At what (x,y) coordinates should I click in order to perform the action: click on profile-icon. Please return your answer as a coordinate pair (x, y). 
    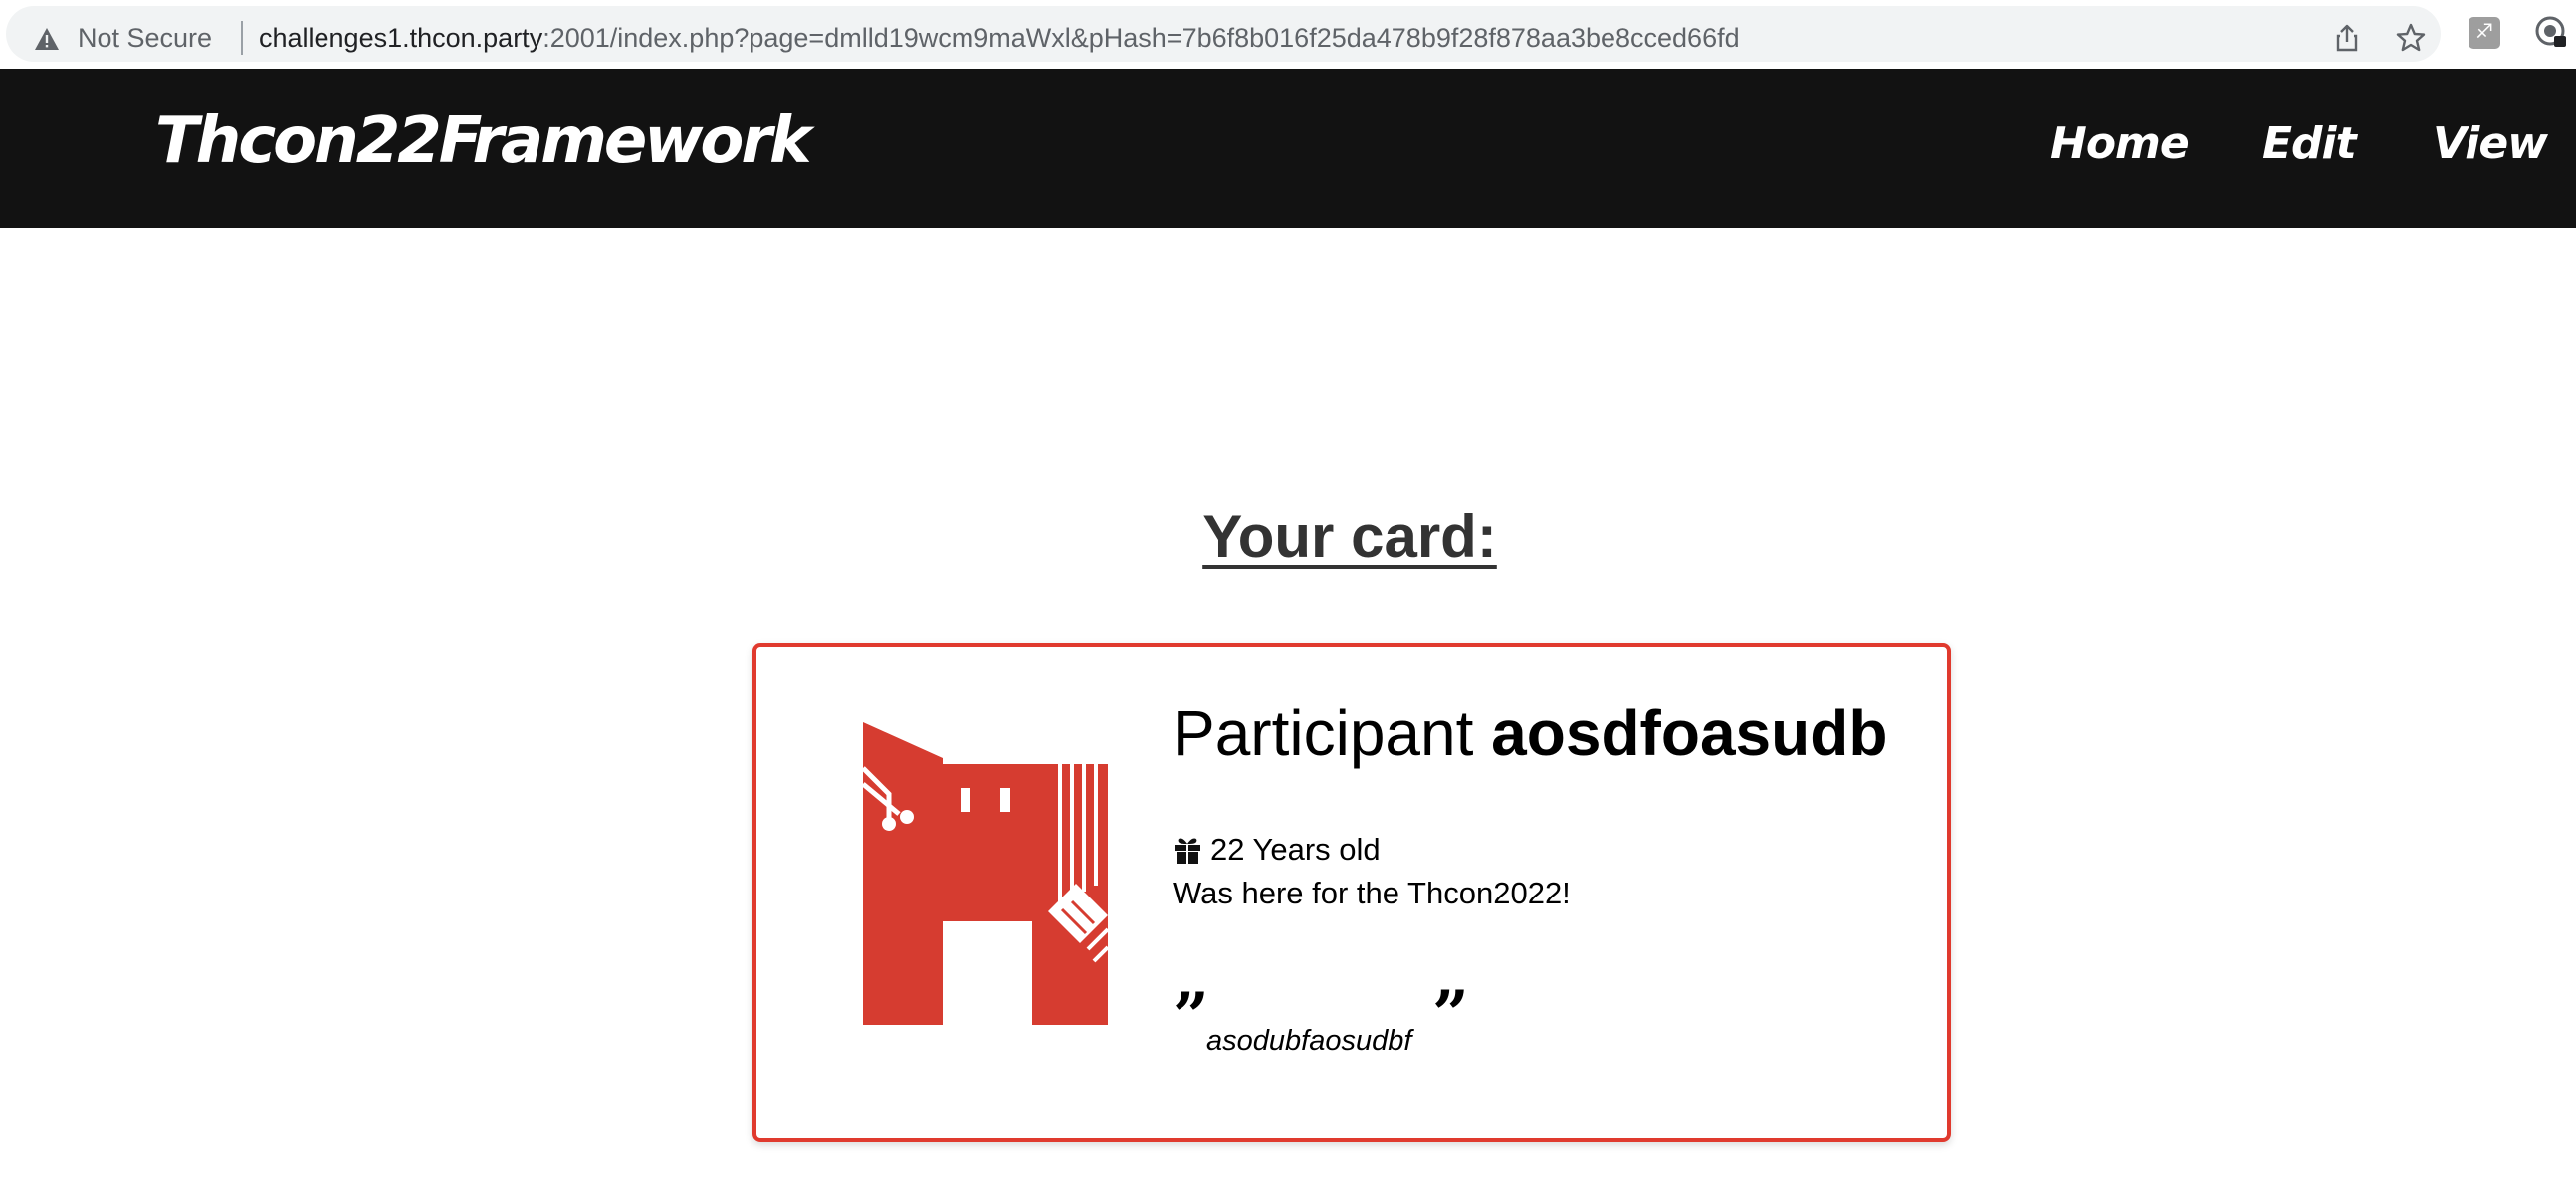
    Looking at the image, I should click on (2551, 32).